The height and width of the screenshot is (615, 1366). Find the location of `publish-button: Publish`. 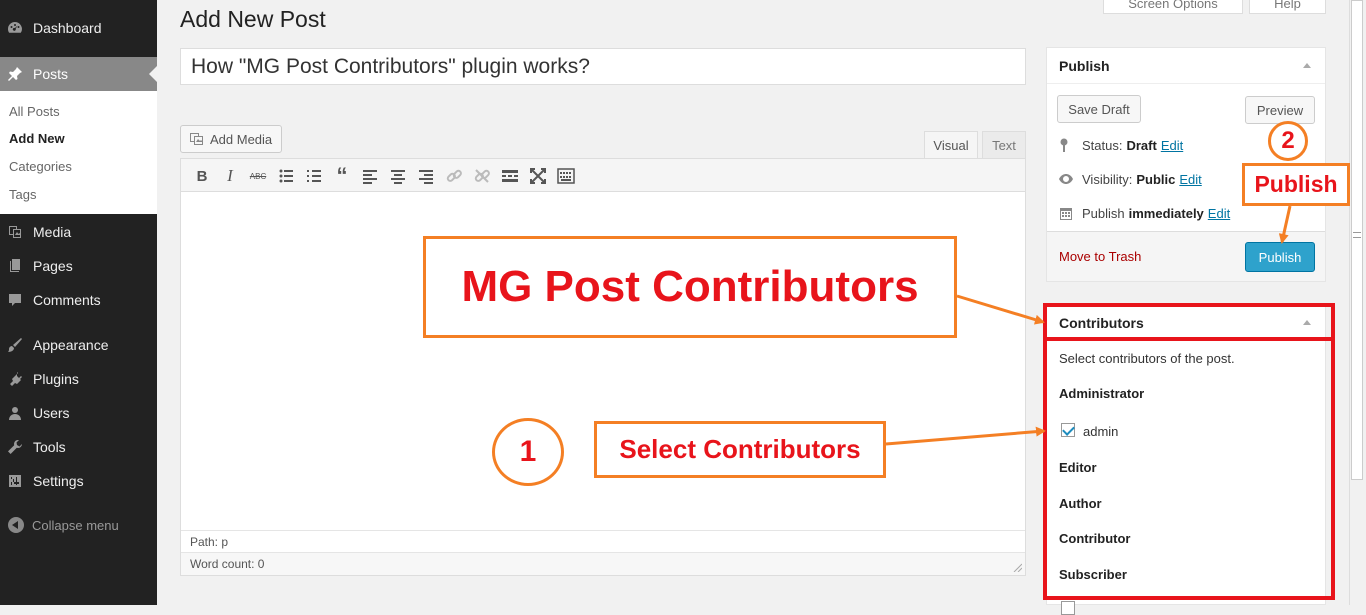

publish-button: Publish is located at coordinates (1280, 257).